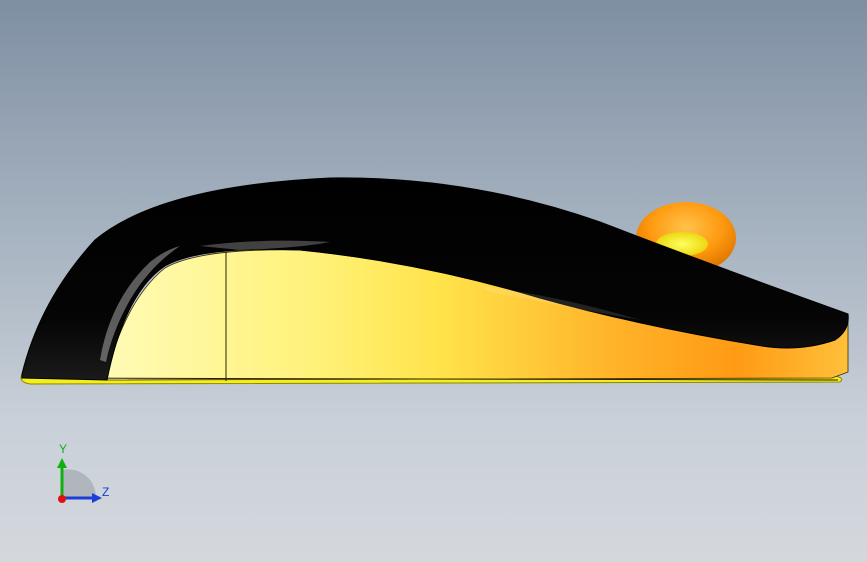 The height and width of the screenshot is (562, 867). I want to click on y-axis-label: Y, so click(63, 449).